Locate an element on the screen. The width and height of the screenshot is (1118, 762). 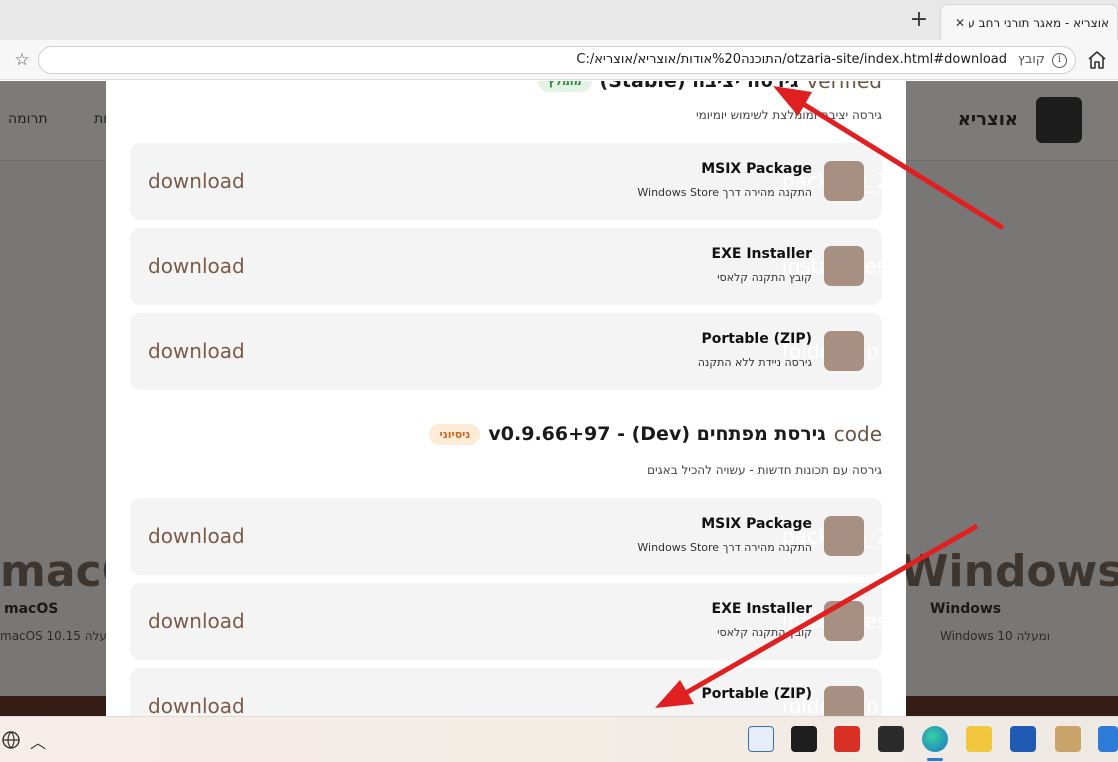
close-tab-icon: ✕ is located at coordinates (960, 23).